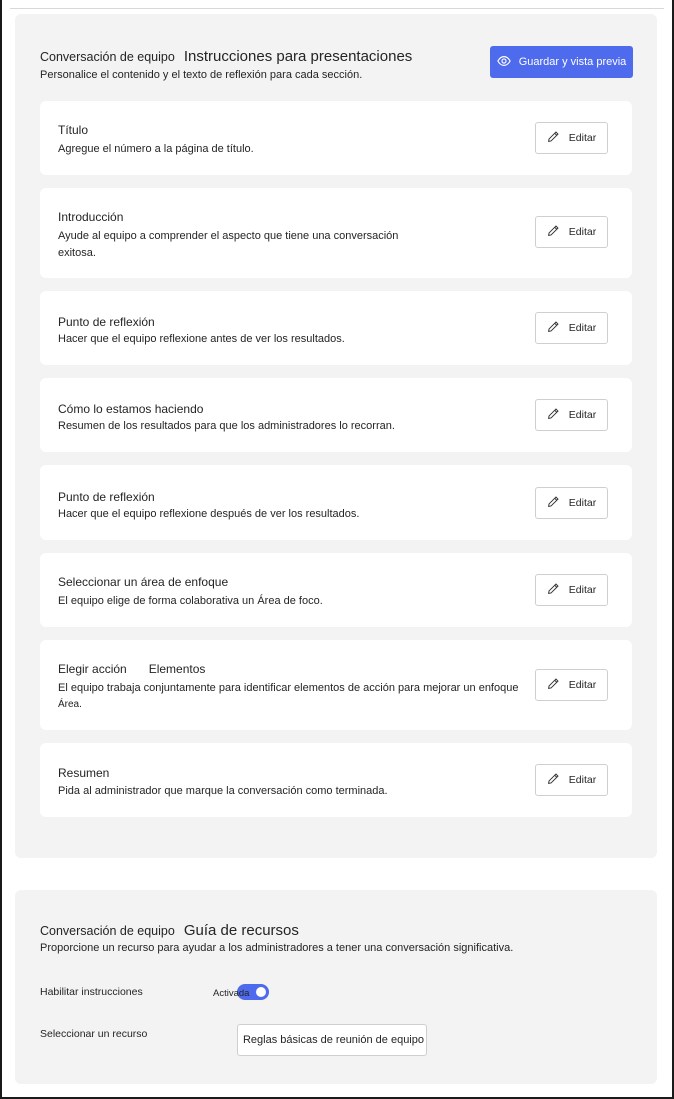 This screenshot has height=1099, width=674. I want to click on resource-select: Reglas básicas de reunión de equipo, so click(332, 1040).